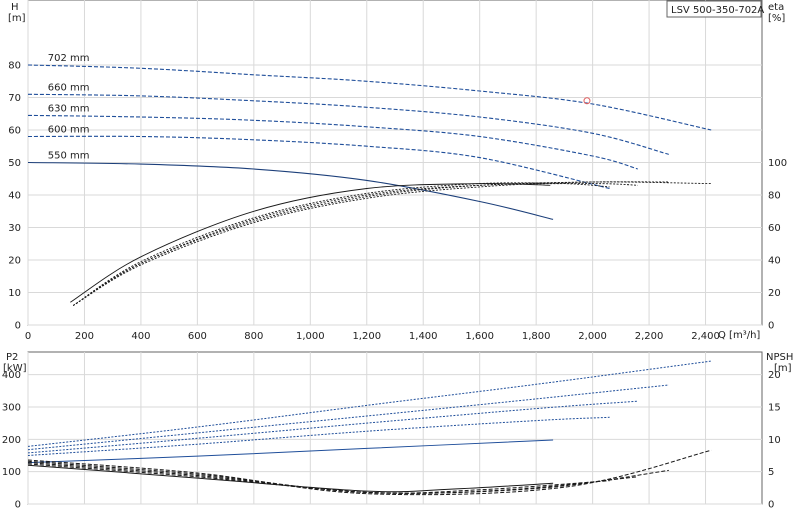  I want to click on head-curve, so click(332, 142).